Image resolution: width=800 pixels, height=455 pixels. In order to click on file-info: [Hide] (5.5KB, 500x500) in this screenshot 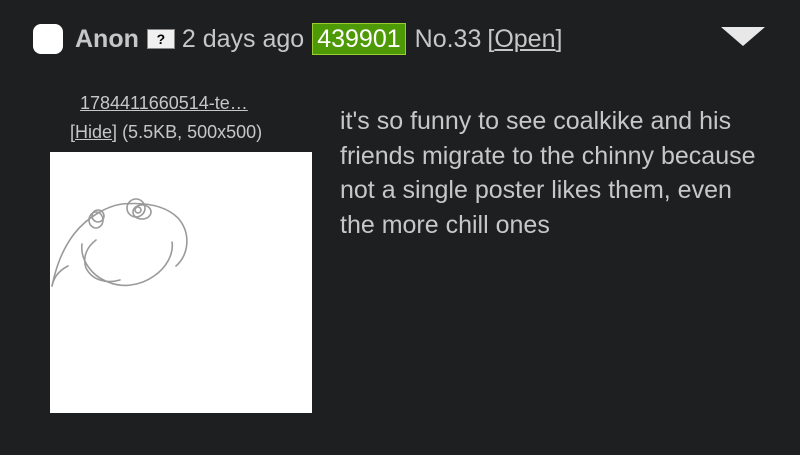, I will do `click(166, 132)`.